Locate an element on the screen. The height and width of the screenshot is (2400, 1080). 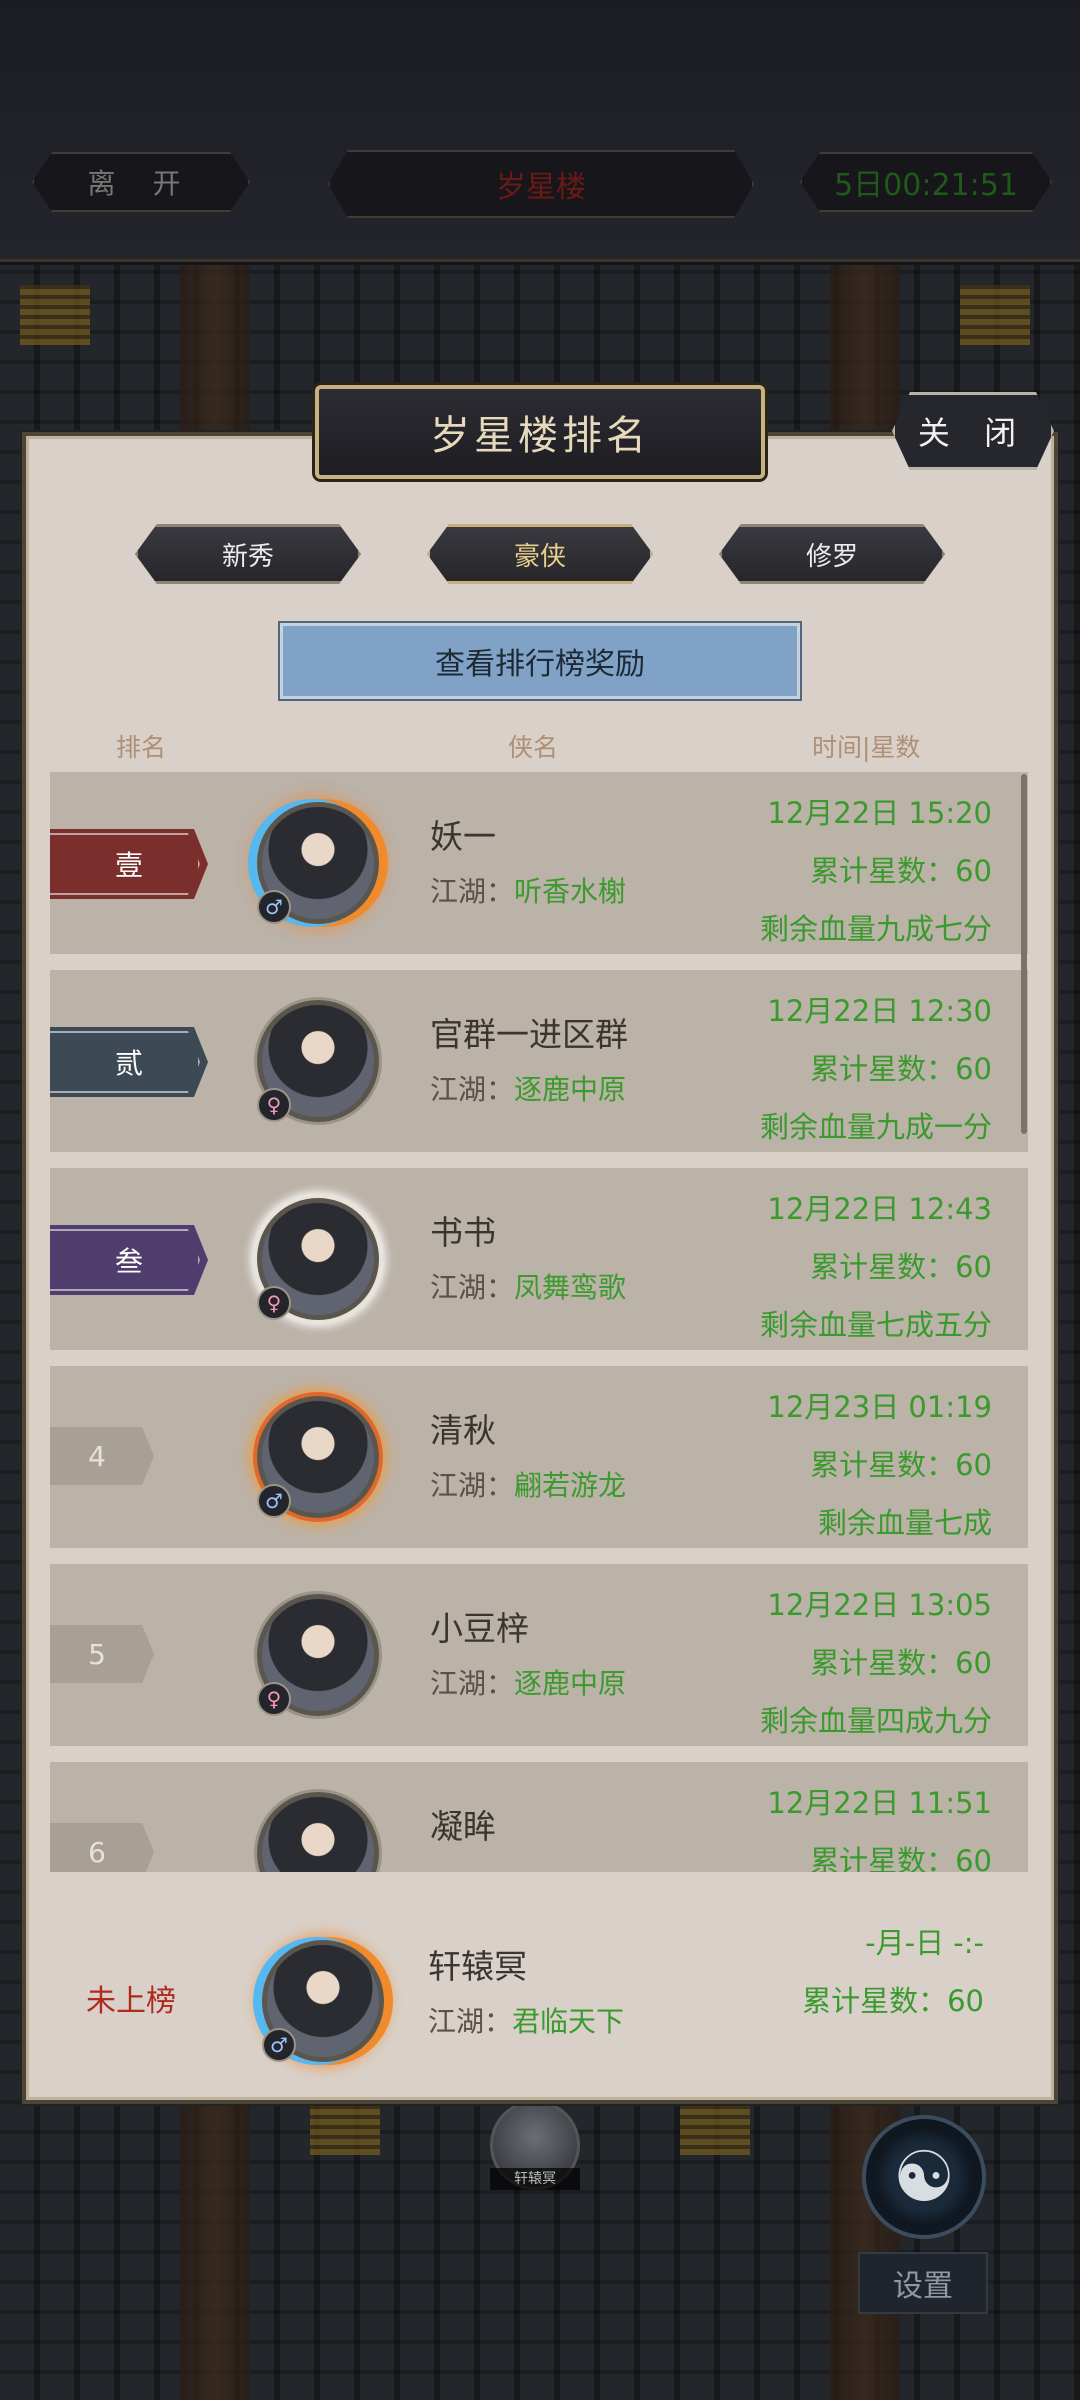
tab-newcomer: 新秀 is located at coordinates (248, 554).